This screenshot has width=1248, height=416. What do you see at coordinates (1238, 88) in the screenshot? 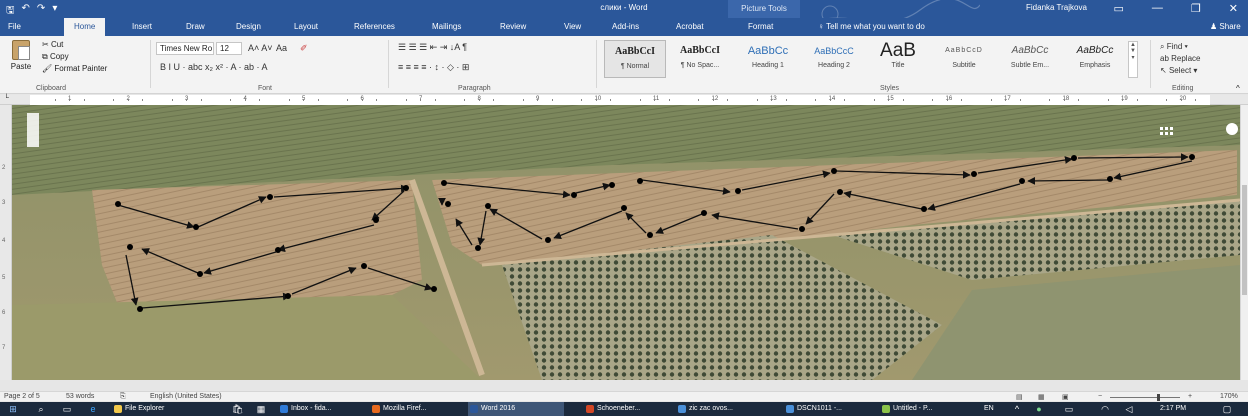
I see `collapse-ribbon-icon: ^` at bounding box center [1238, 88].